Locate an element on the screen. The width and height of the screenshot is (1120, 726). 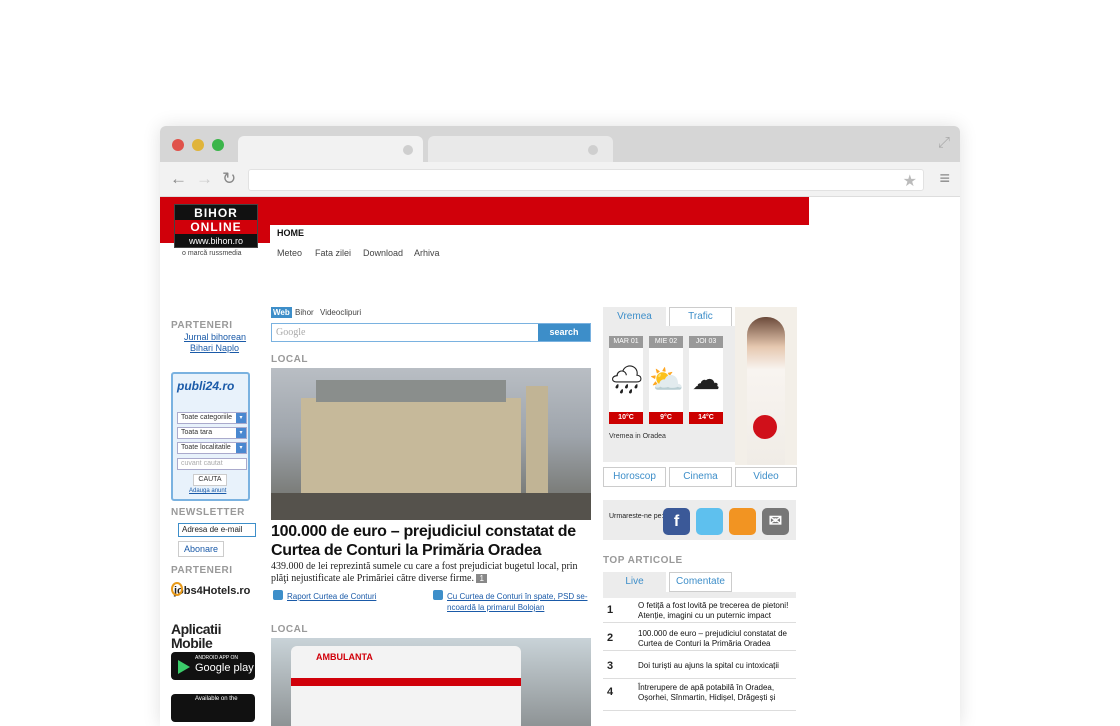
app-store-small-text: Available on the is located at coordinates (216, 699).